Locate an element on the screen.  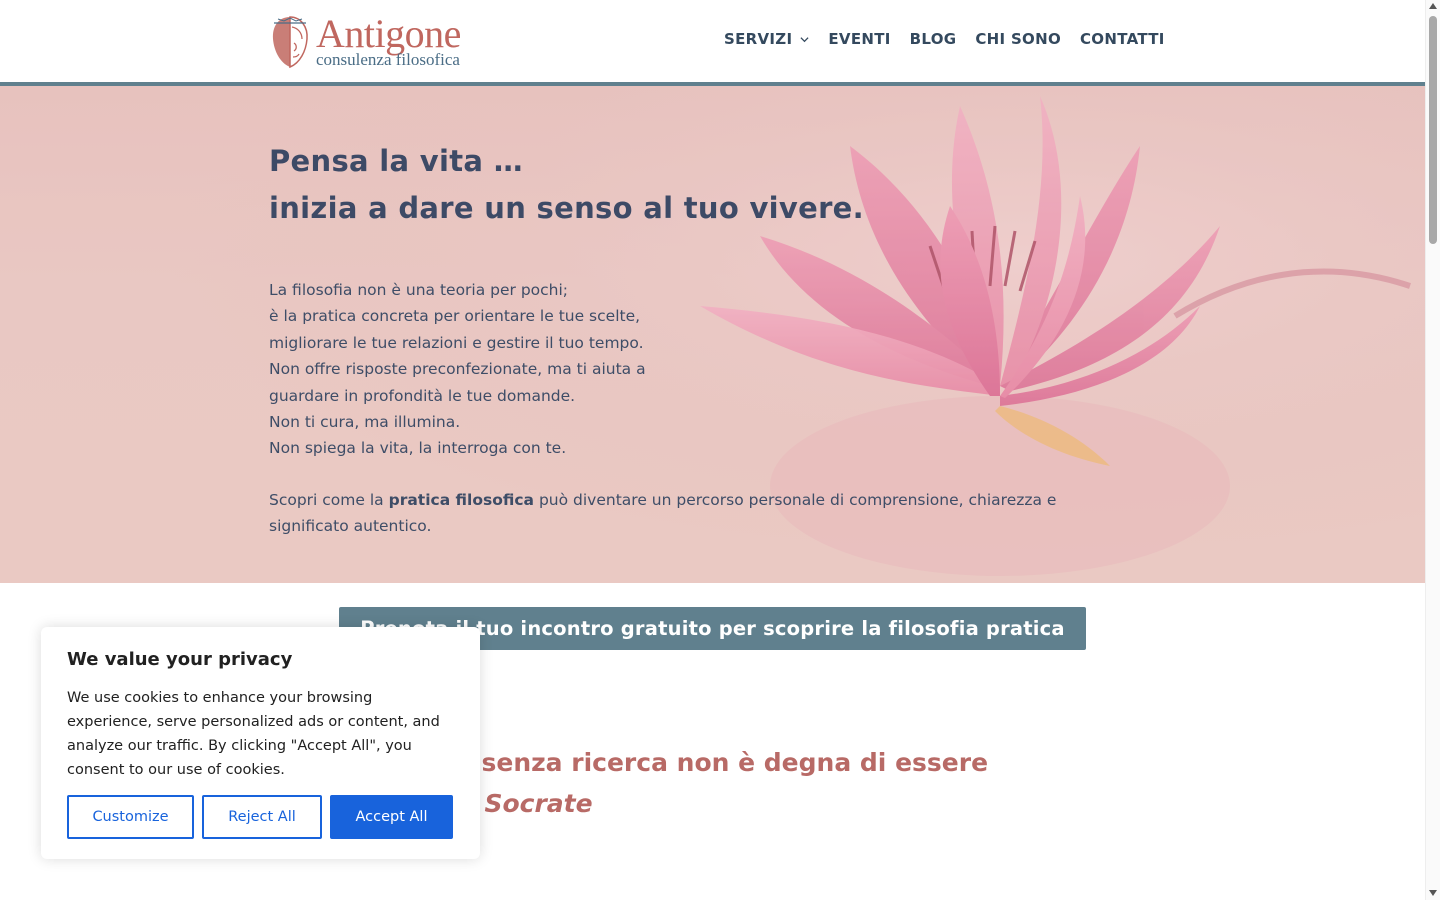
page-scrollbar is located at coordinates (1432, 450).